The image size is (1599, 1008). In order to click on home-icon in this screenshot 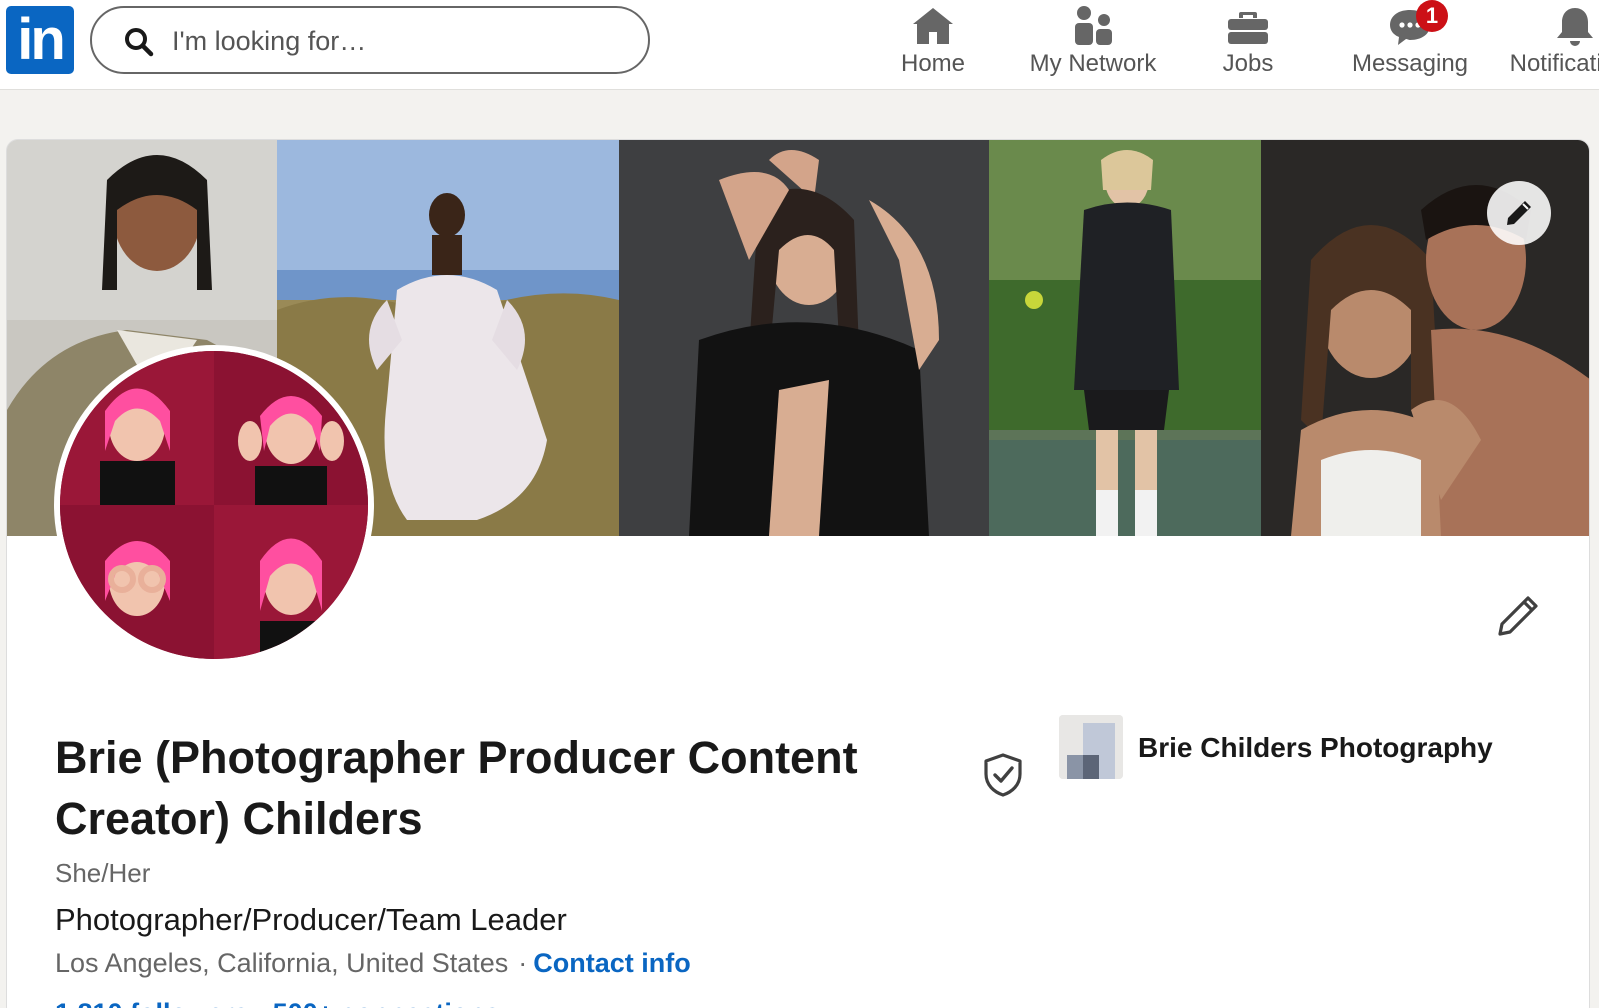, I will do `click(933, 26)`.